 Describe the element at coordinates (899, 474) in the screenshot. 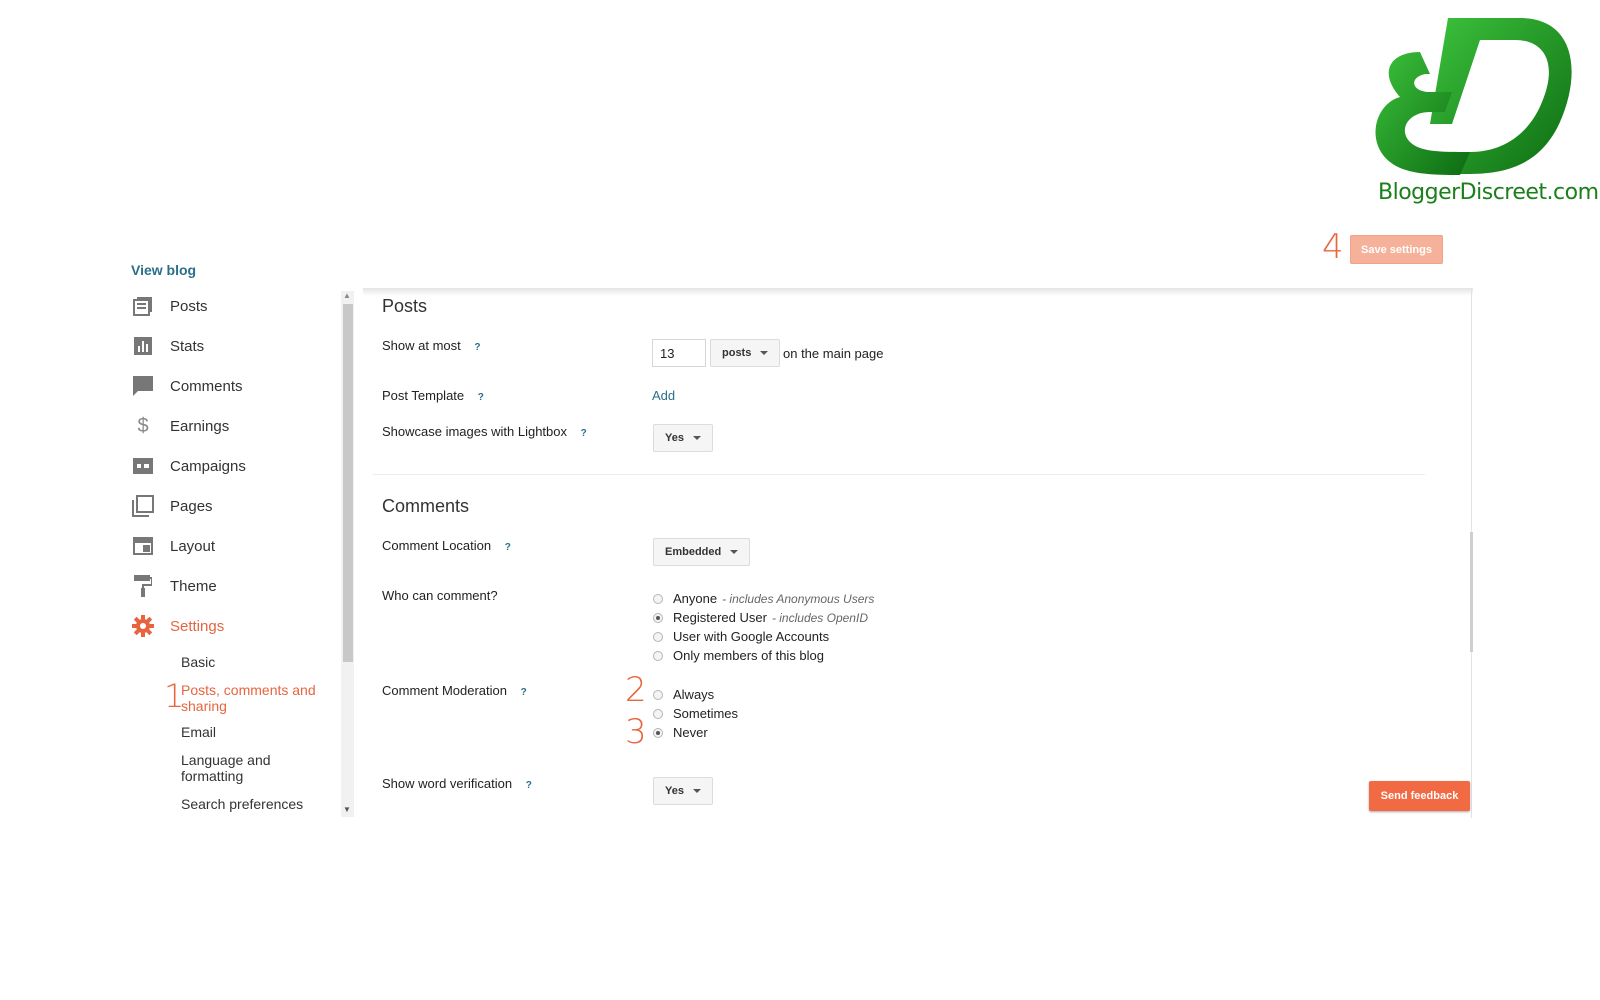

I see `section-divider` at that location.